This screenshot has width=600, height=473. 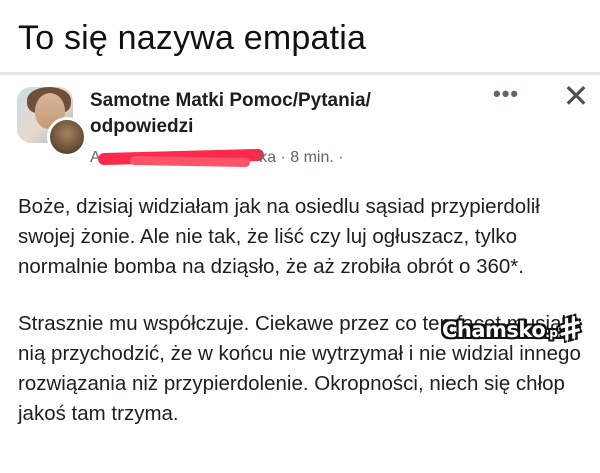 What do you see at coordinates (192, 38) in the screenshot?
I see `meme-title: To się nazywa empatia` at bounding box center [192, 38].